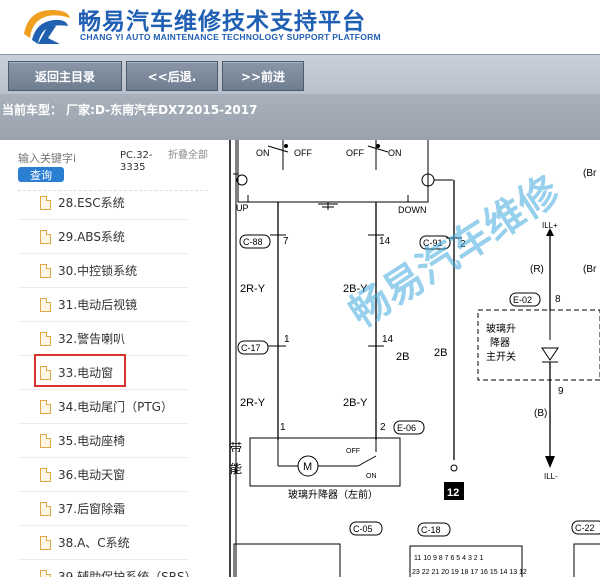 Image resolution: width=600 pixels, height=577 pixels. I want to click on wire-color-label: (Br, so click(590, 173).